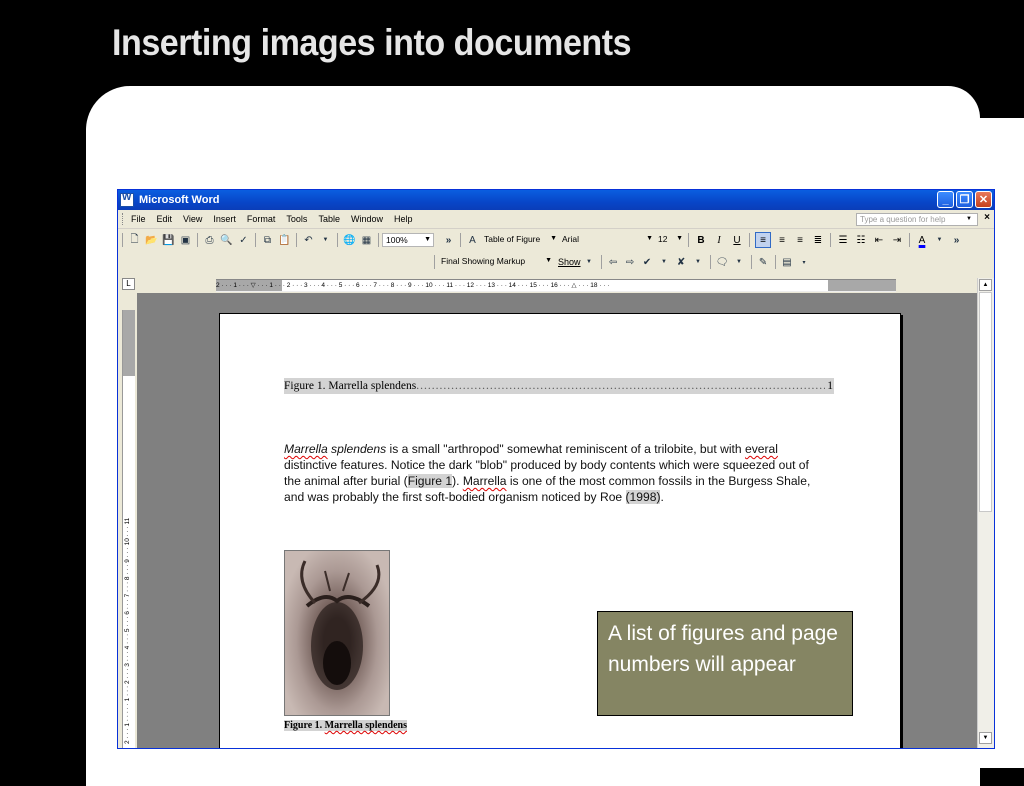  Describe the element at coordinates (956, 240) in the screenshot. I see `formatting-options-icon: »` at that location.